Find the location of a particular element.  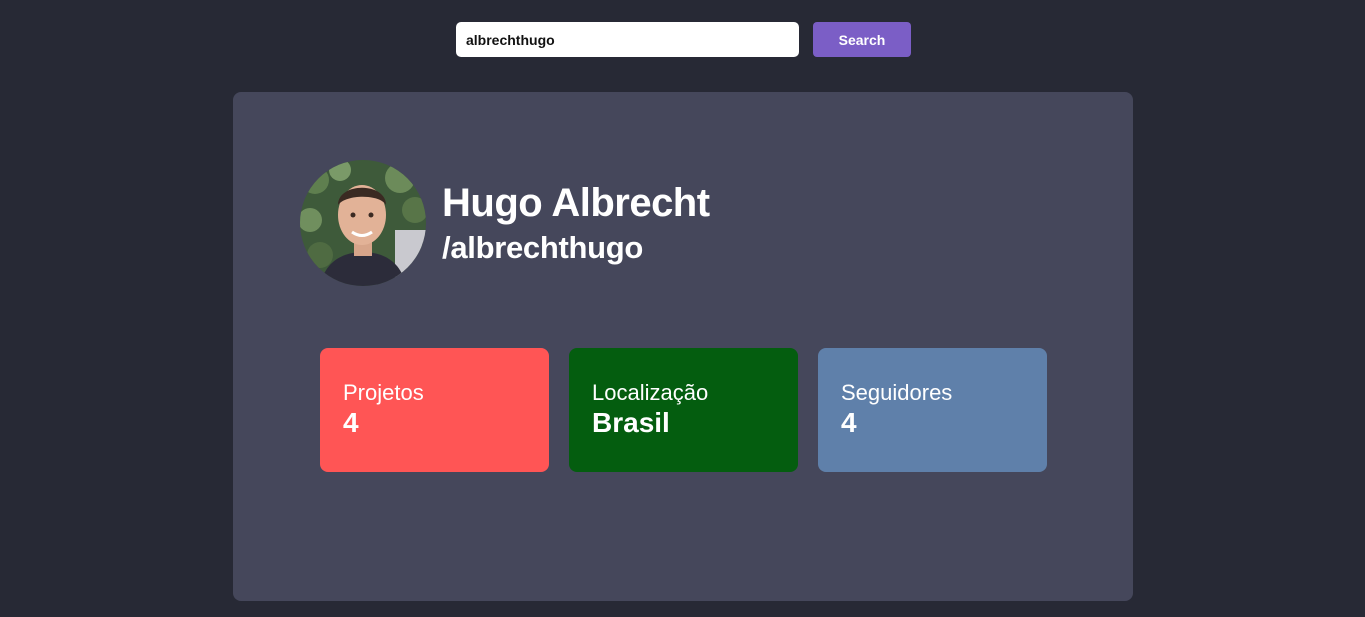

avatar is located at coordinates (363, 223).